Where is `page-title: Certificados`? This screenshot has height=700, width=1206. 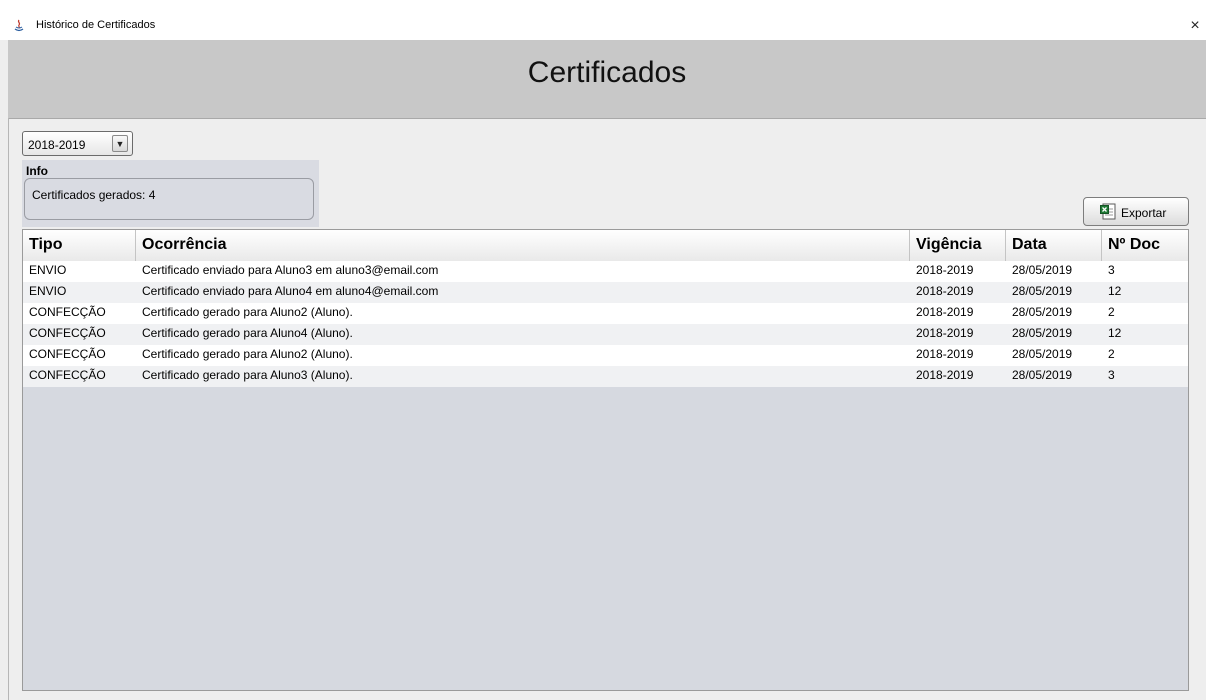
page-title: Certificados is located at coordinates (607, 72).